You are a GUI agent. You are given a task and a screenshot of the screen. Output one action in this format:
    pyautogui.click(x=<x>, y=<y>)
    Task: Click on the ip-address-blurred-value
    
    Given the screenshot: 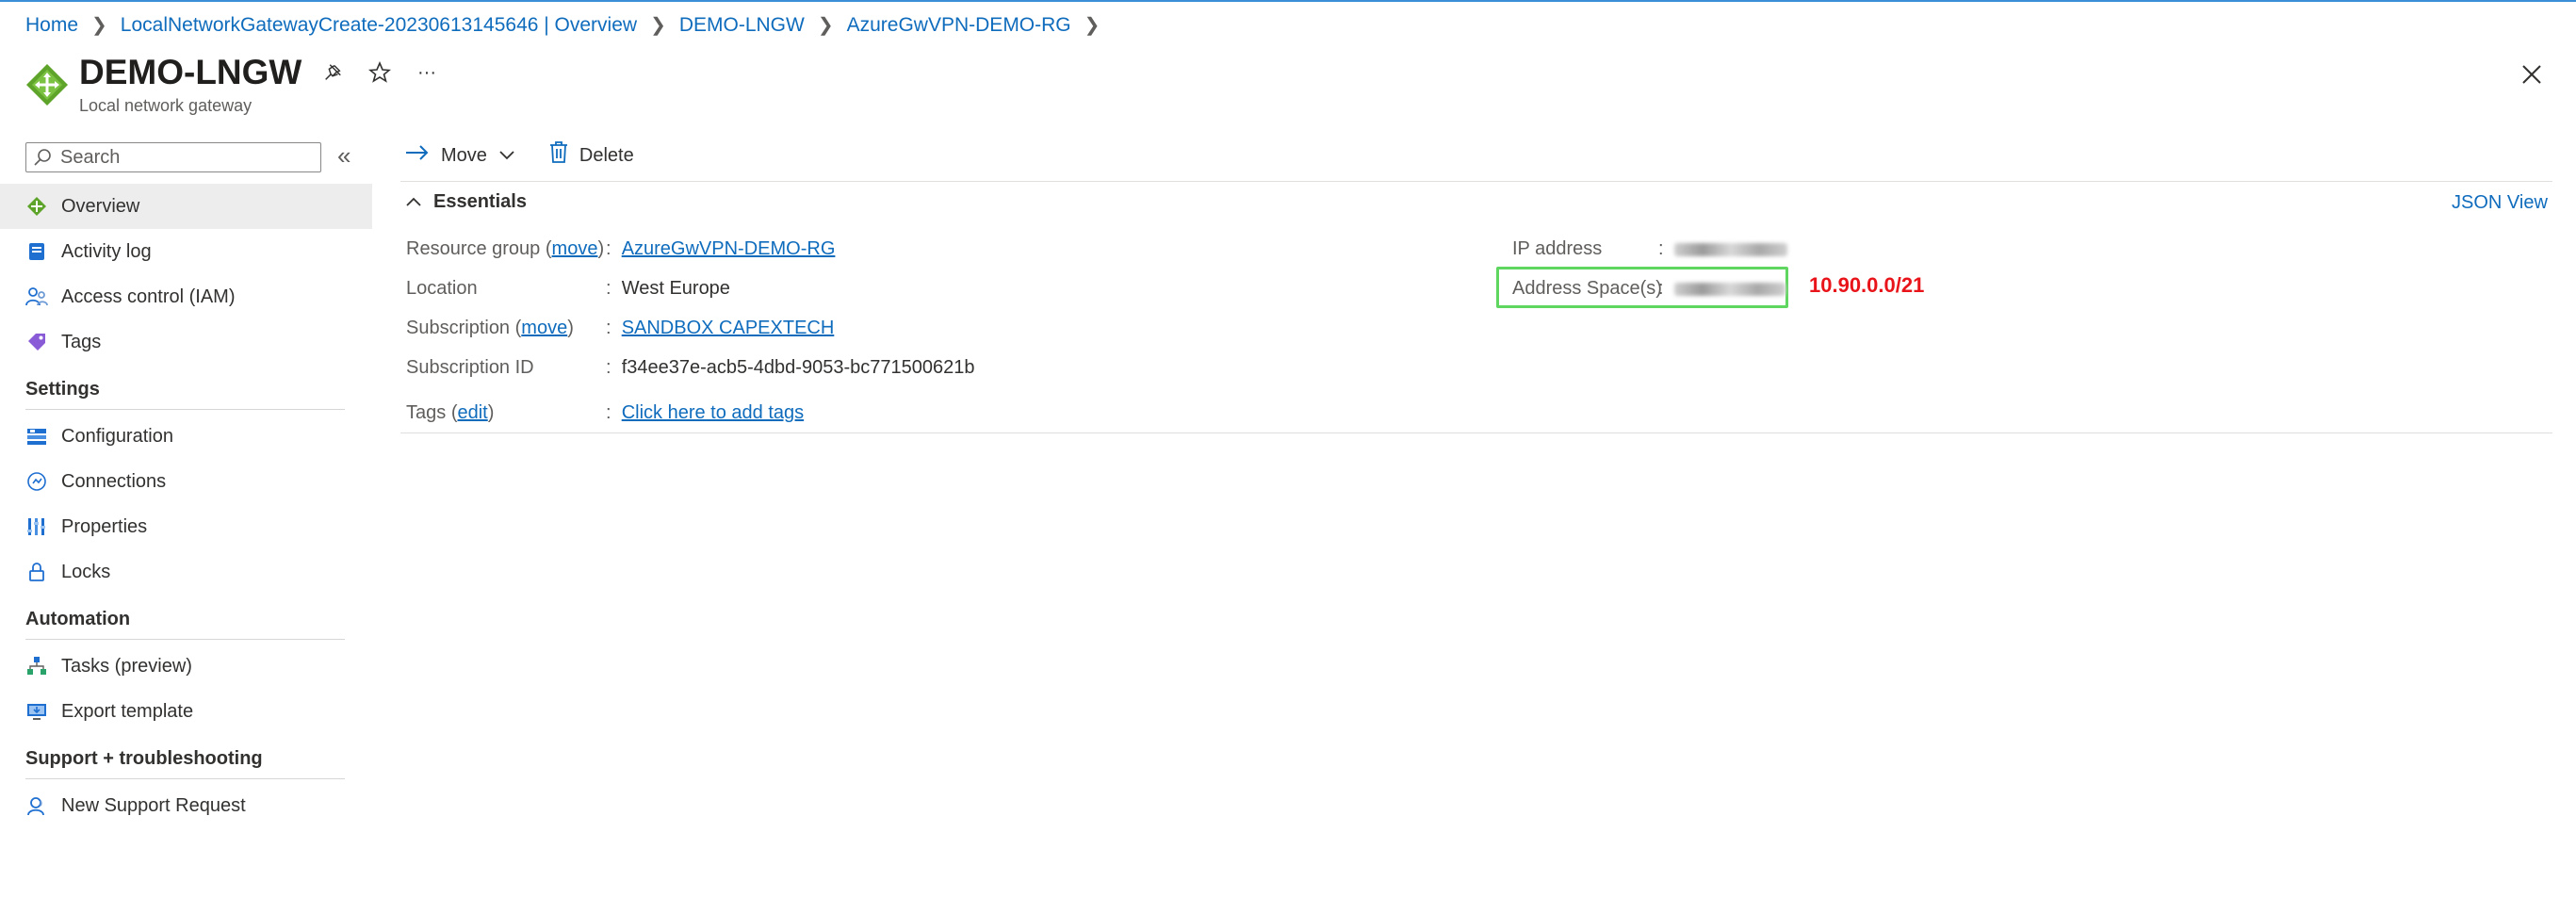 What is the action you would take?
    pyautogui.click(x=1730, y=249)
    